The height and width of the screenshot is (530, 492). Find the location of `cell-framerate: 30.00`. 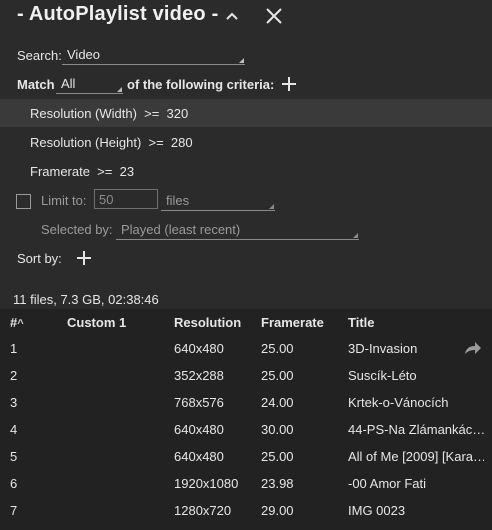

cell-framerate: 30.00 is located at coordinates (277, 429).